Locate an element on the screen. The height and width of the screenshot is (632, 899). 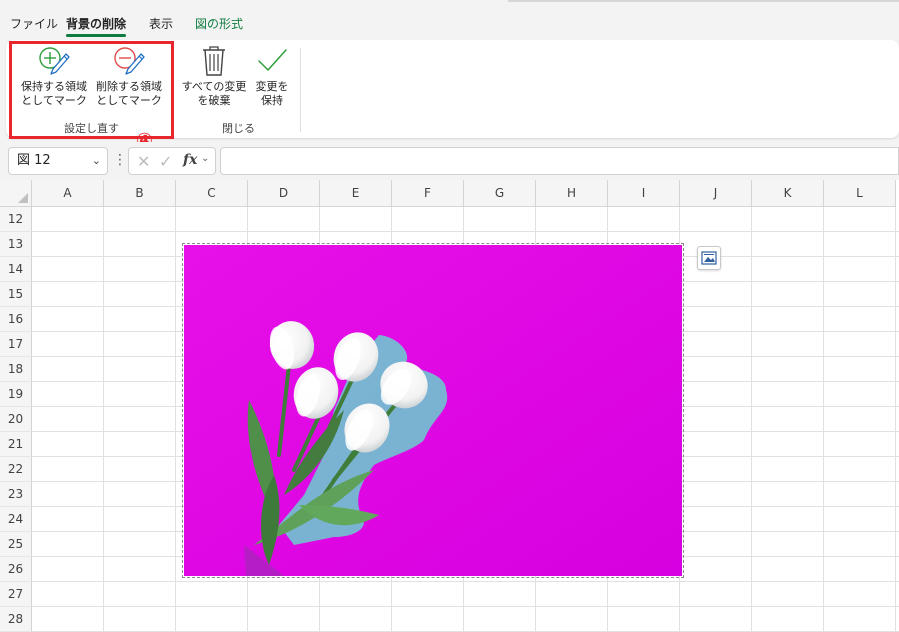
tab-remove-background: 背景の削除 is located at coordinates (96, 26).